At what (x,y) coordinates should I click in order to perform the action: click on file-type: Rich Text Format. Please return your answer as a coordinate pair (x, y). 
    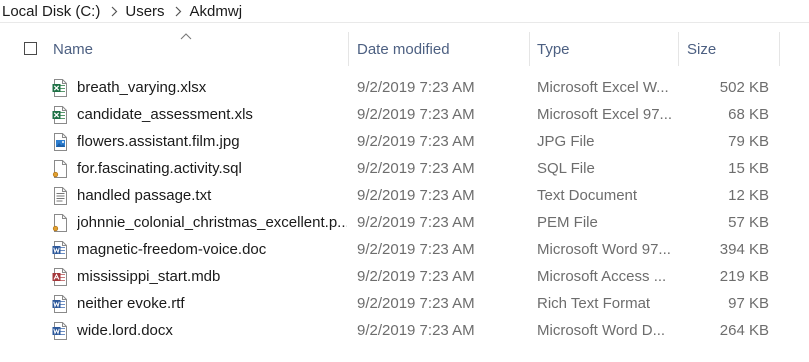
    Looking at the image, I should click on (594, 303).